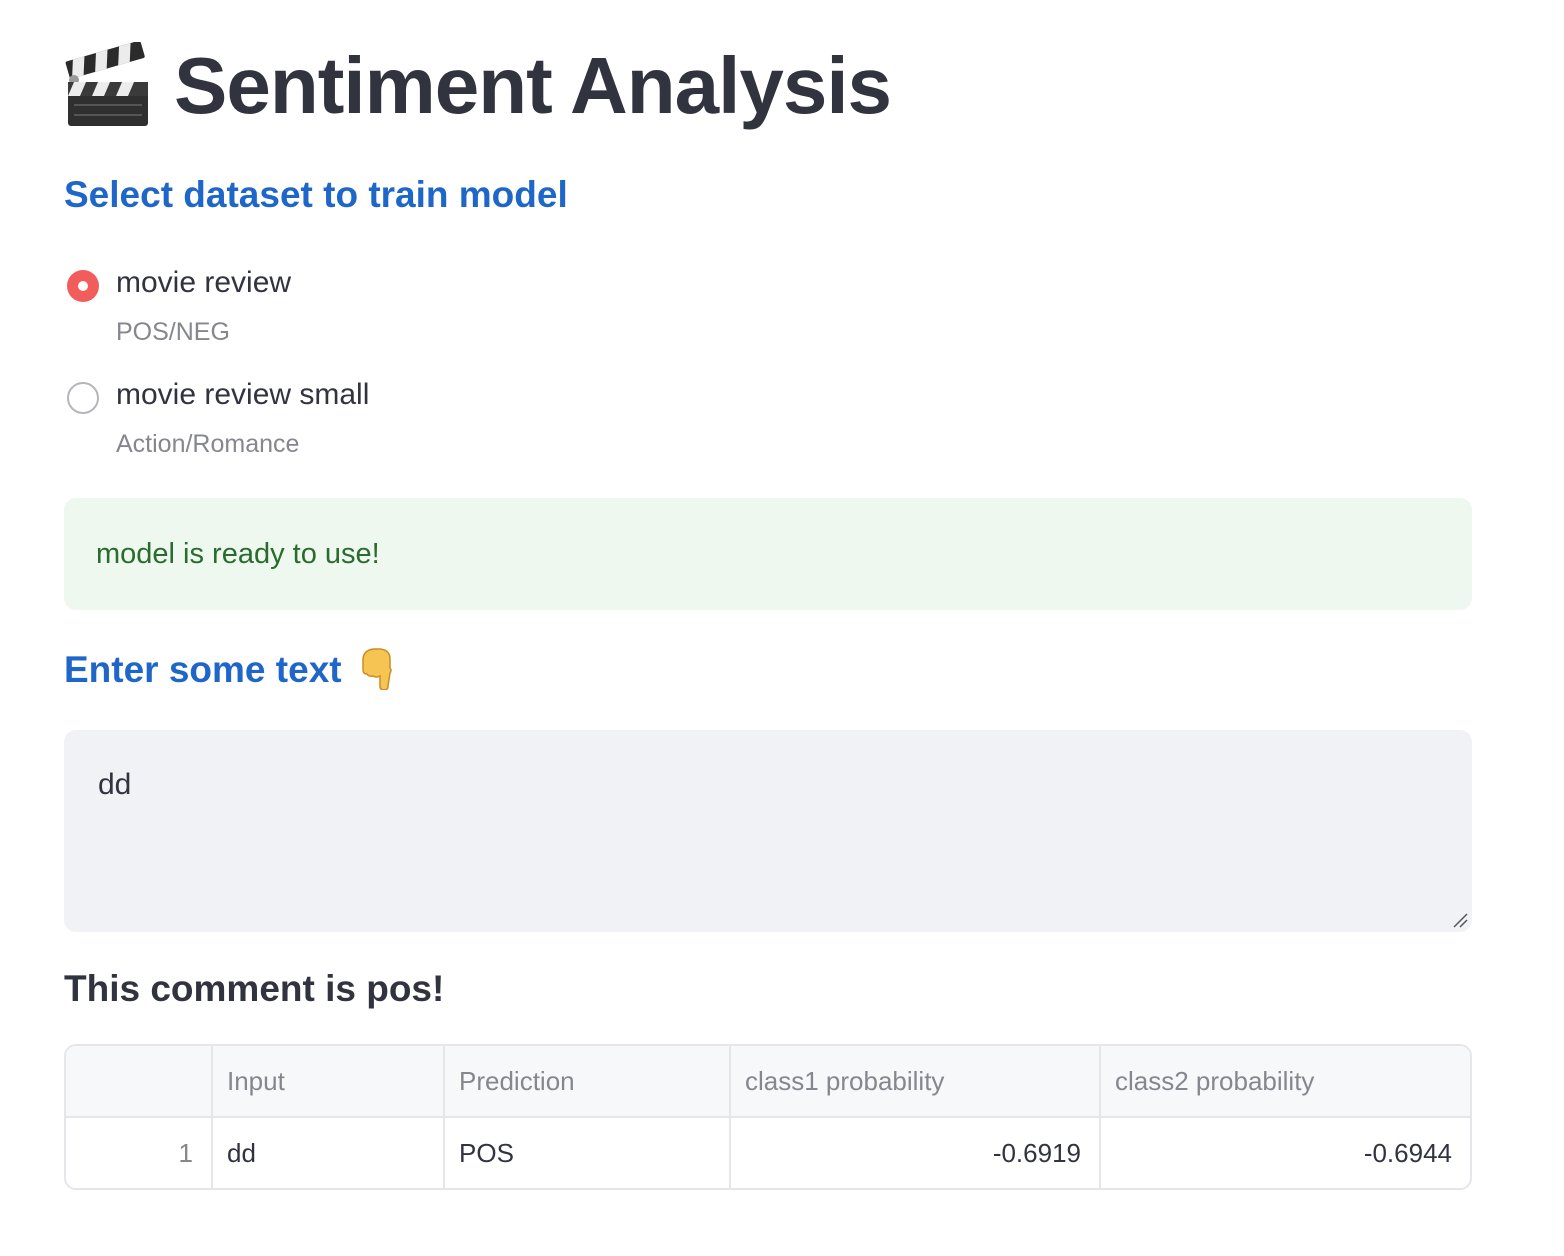 This screenshot has width=1564, height=1256. I want to click on text-input-heading-label: Enter some text, so click(203, 669).